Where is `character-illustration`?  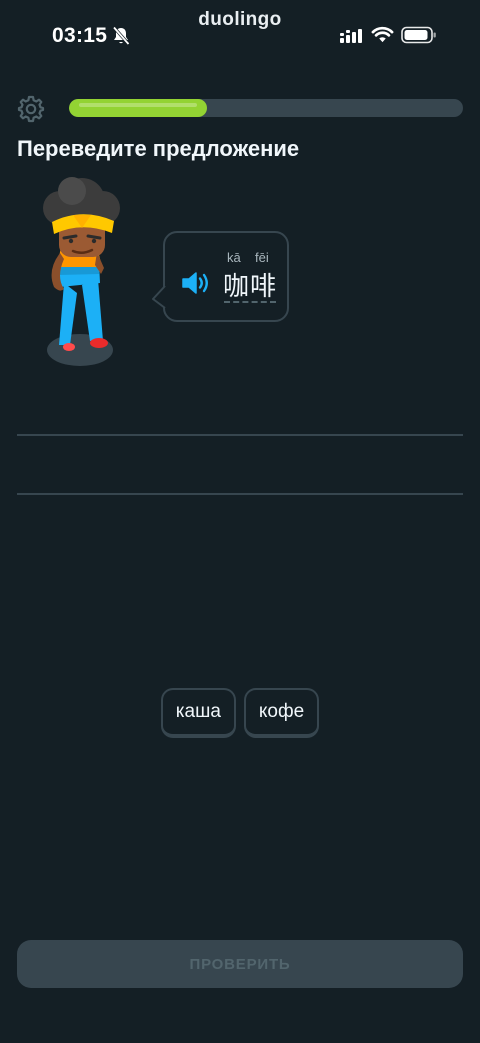
character-illustration is located at coordinates (81, 271).